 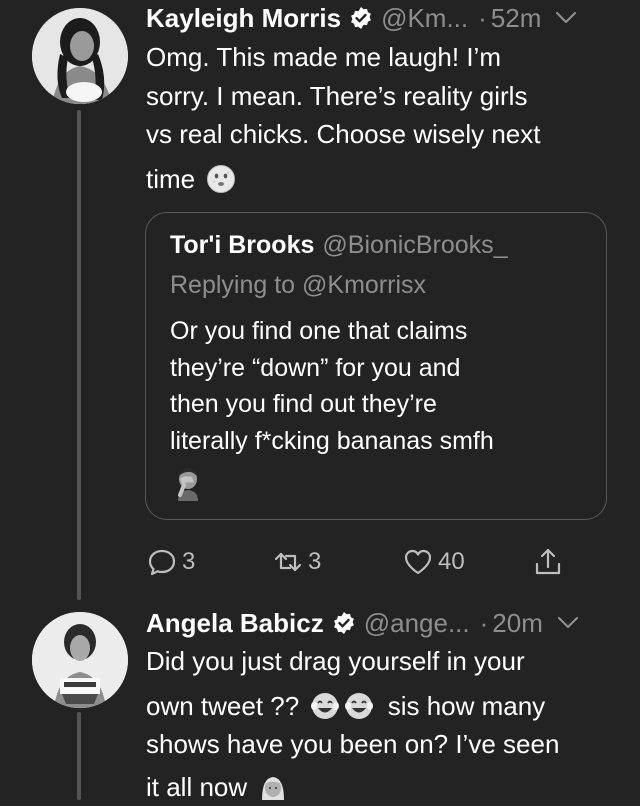 I want to click on quoted-author-name: Tor'i Brooks, so click(x=242, y=245).